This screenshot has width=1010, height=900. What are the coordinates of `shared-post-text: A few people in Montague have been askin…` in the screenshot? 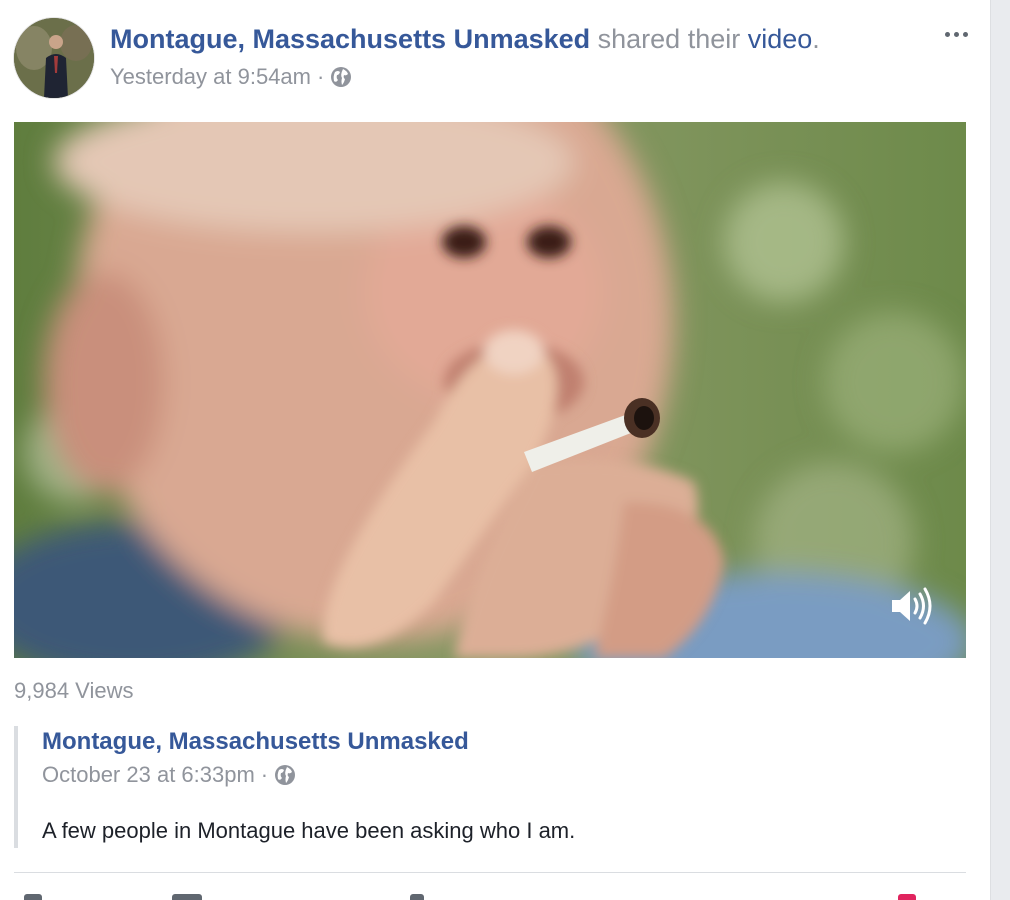 It's located at (309, 830).